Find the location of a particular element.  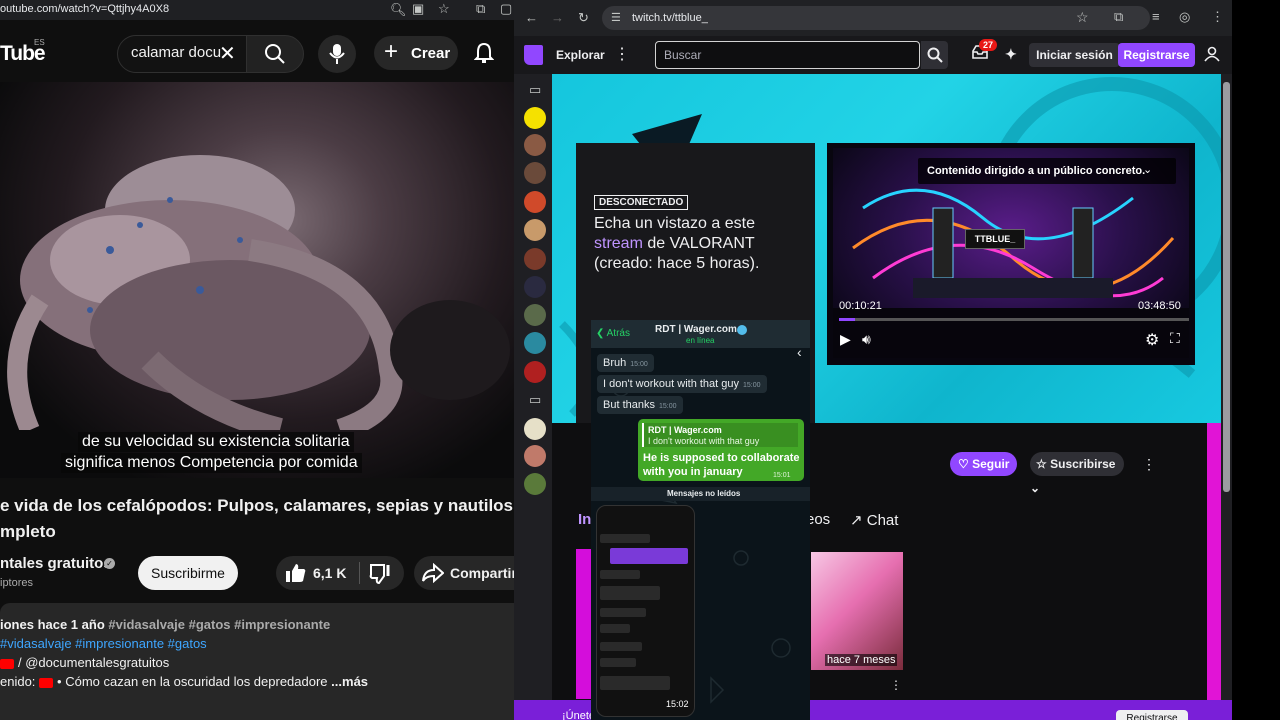

subscriber-count: iptores is located at coordinates (17, 583).